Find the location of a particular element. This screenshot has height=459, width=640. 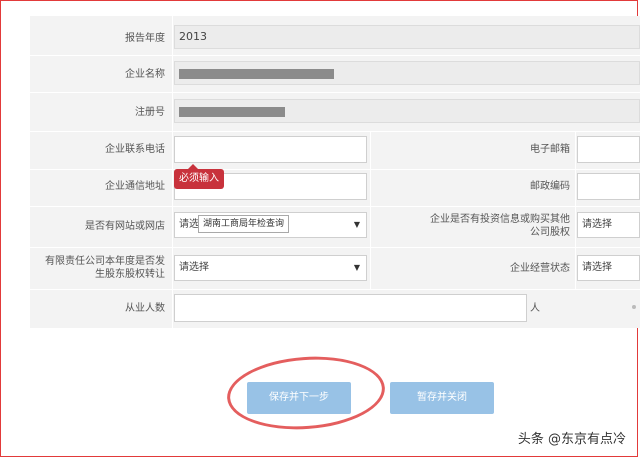

equity-transfer-select: 请选择 ▼ is located at coordinates (270, 268).